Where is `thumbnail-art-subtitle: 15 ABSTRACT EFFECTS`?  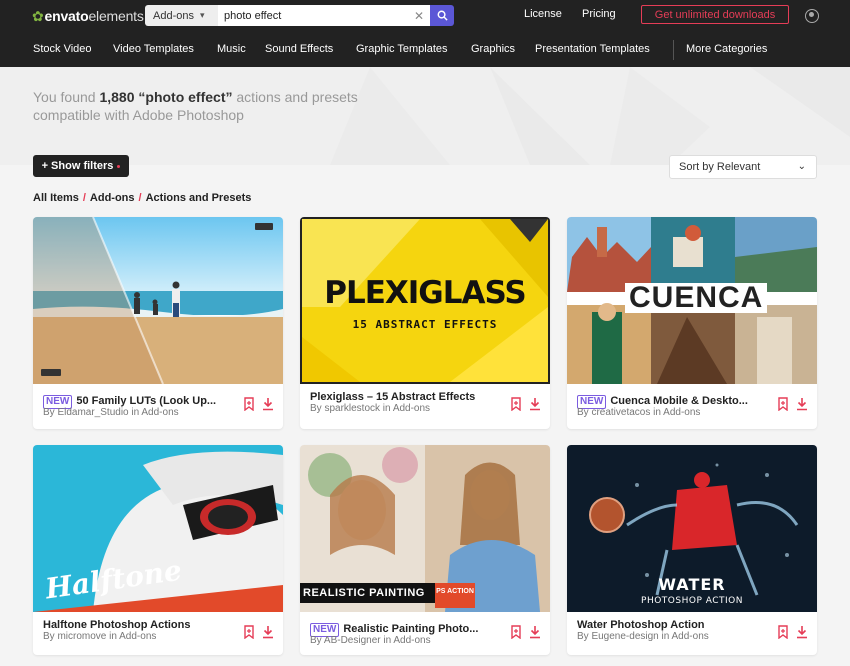
thumbnail-art-subtitle: 15 ABSTRACT EFFECTS is located at coordinates (425, 324).